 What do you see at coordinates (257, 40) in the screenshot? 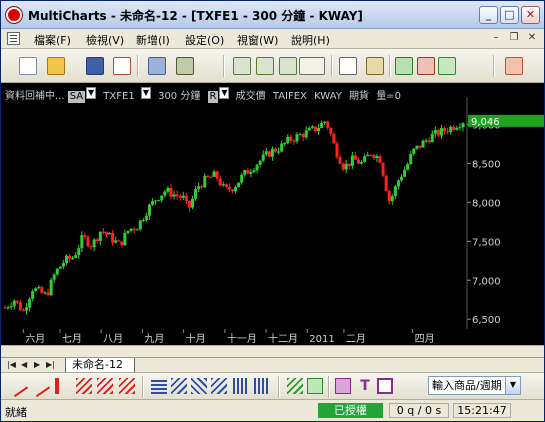
I see `menu-window: 視窗(W)` at bounding box center [257, 40].